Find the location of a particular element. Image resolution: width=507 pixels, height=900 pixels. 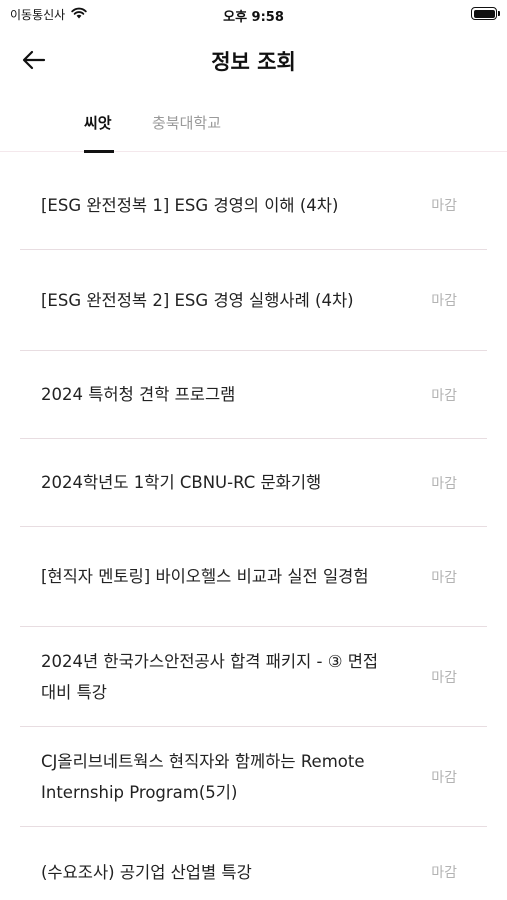

item-title: 2024학년도 1학기 CBNU-RC 문화기행 is located at coordinates (181, 482).